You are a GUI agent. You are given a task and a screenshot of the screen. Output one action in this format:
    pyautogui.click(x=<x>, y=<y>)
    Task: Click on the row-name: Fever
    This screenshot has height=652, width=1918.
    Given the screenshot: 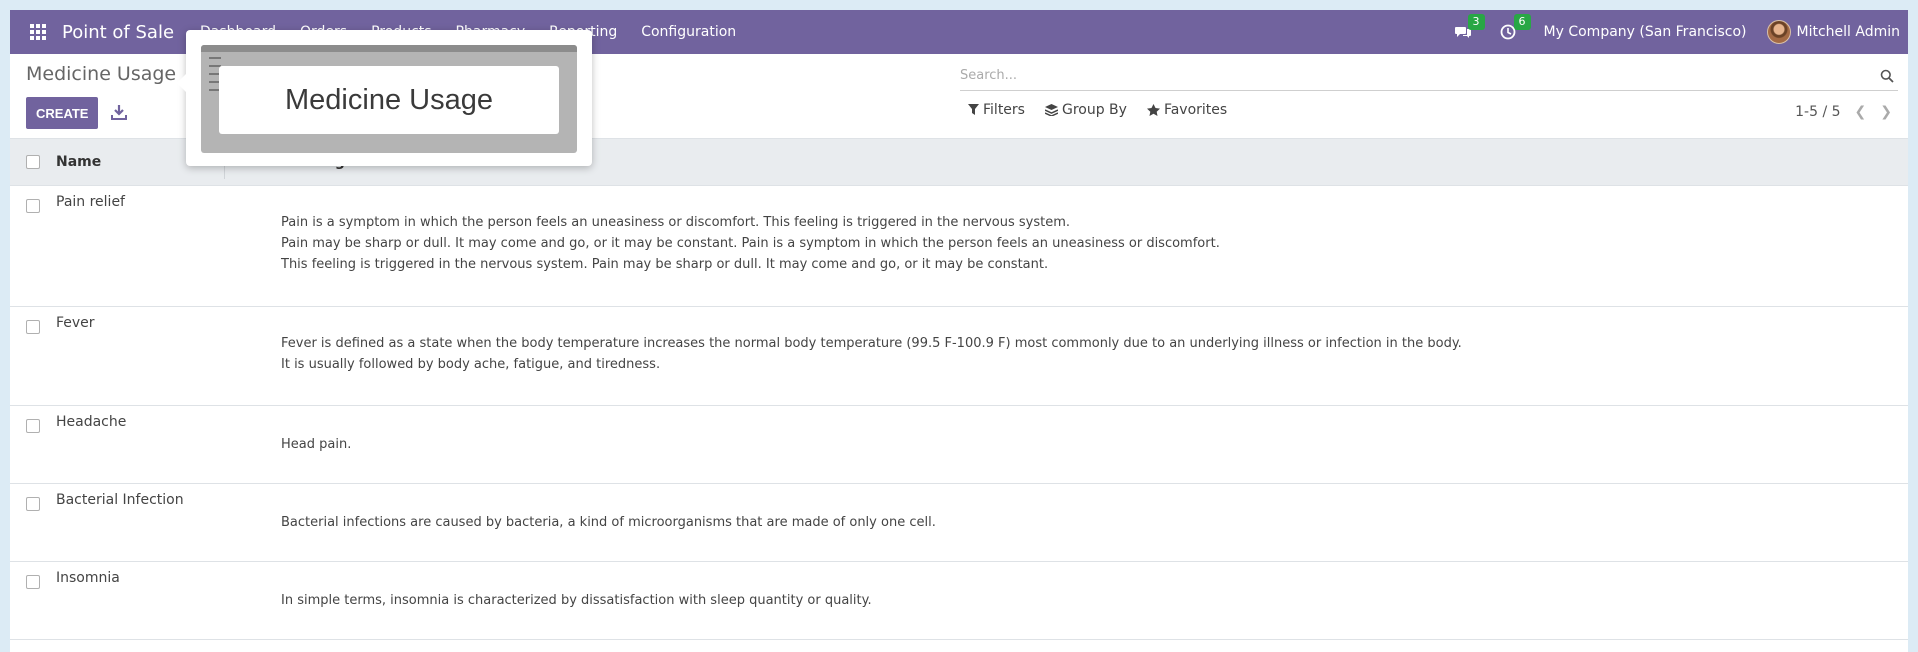 What is the action you would take?
    pyautogui.click(x=75, y=323)
    